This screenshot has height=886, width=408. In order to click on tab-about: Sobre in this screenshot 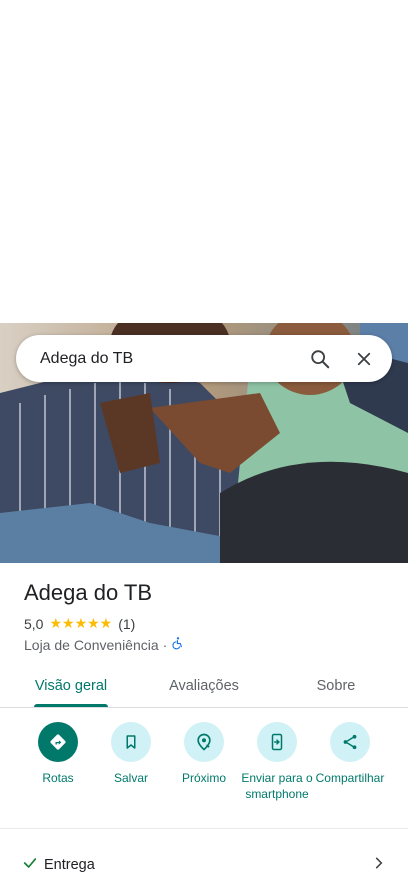, I will do `click(336, 686)`.